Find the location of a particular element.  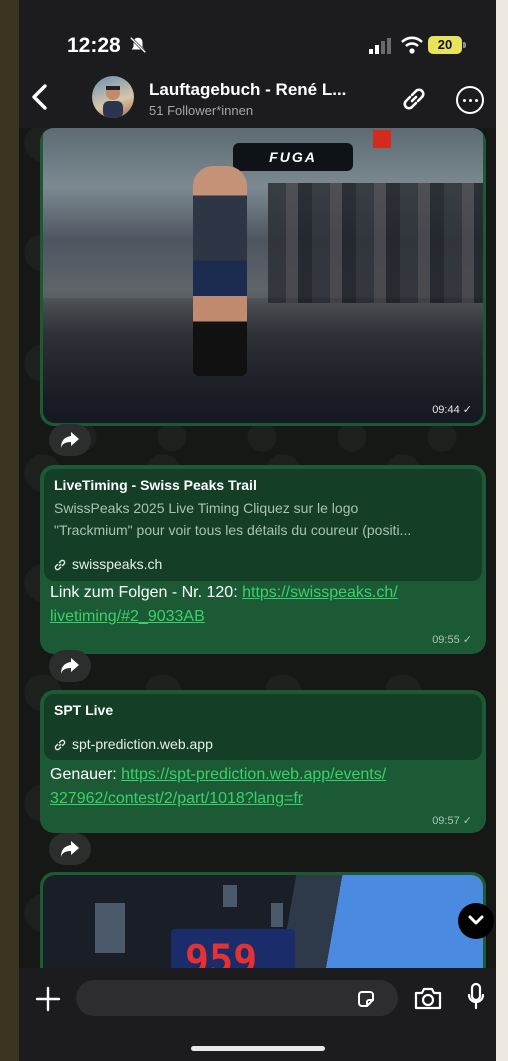

left-edge-background is located at coordinates (9, 530).